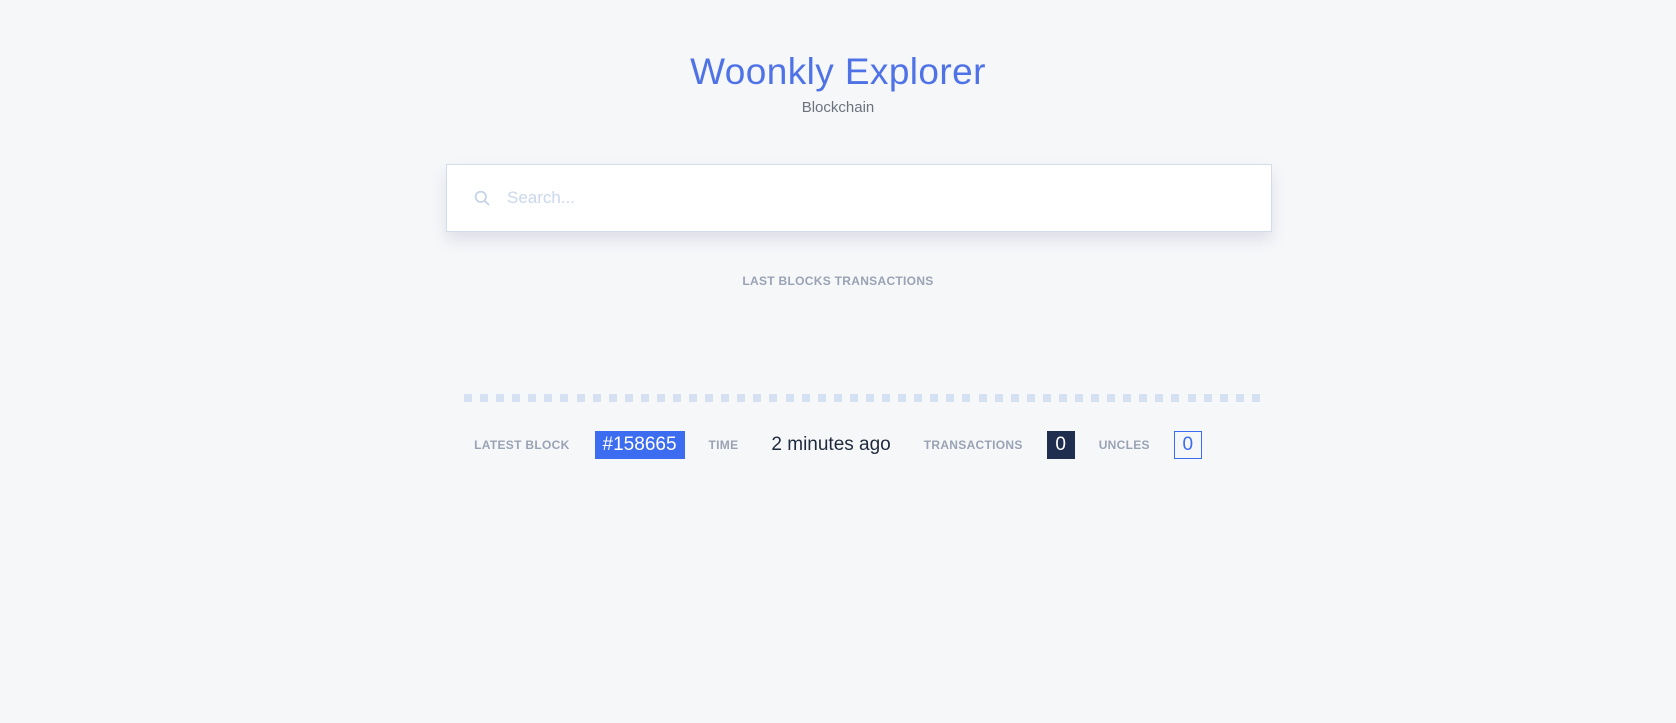  What do you see at coordinates (862, 398) in the screenshot?
I see `blocks-strip` at bounding box center [862, 398].